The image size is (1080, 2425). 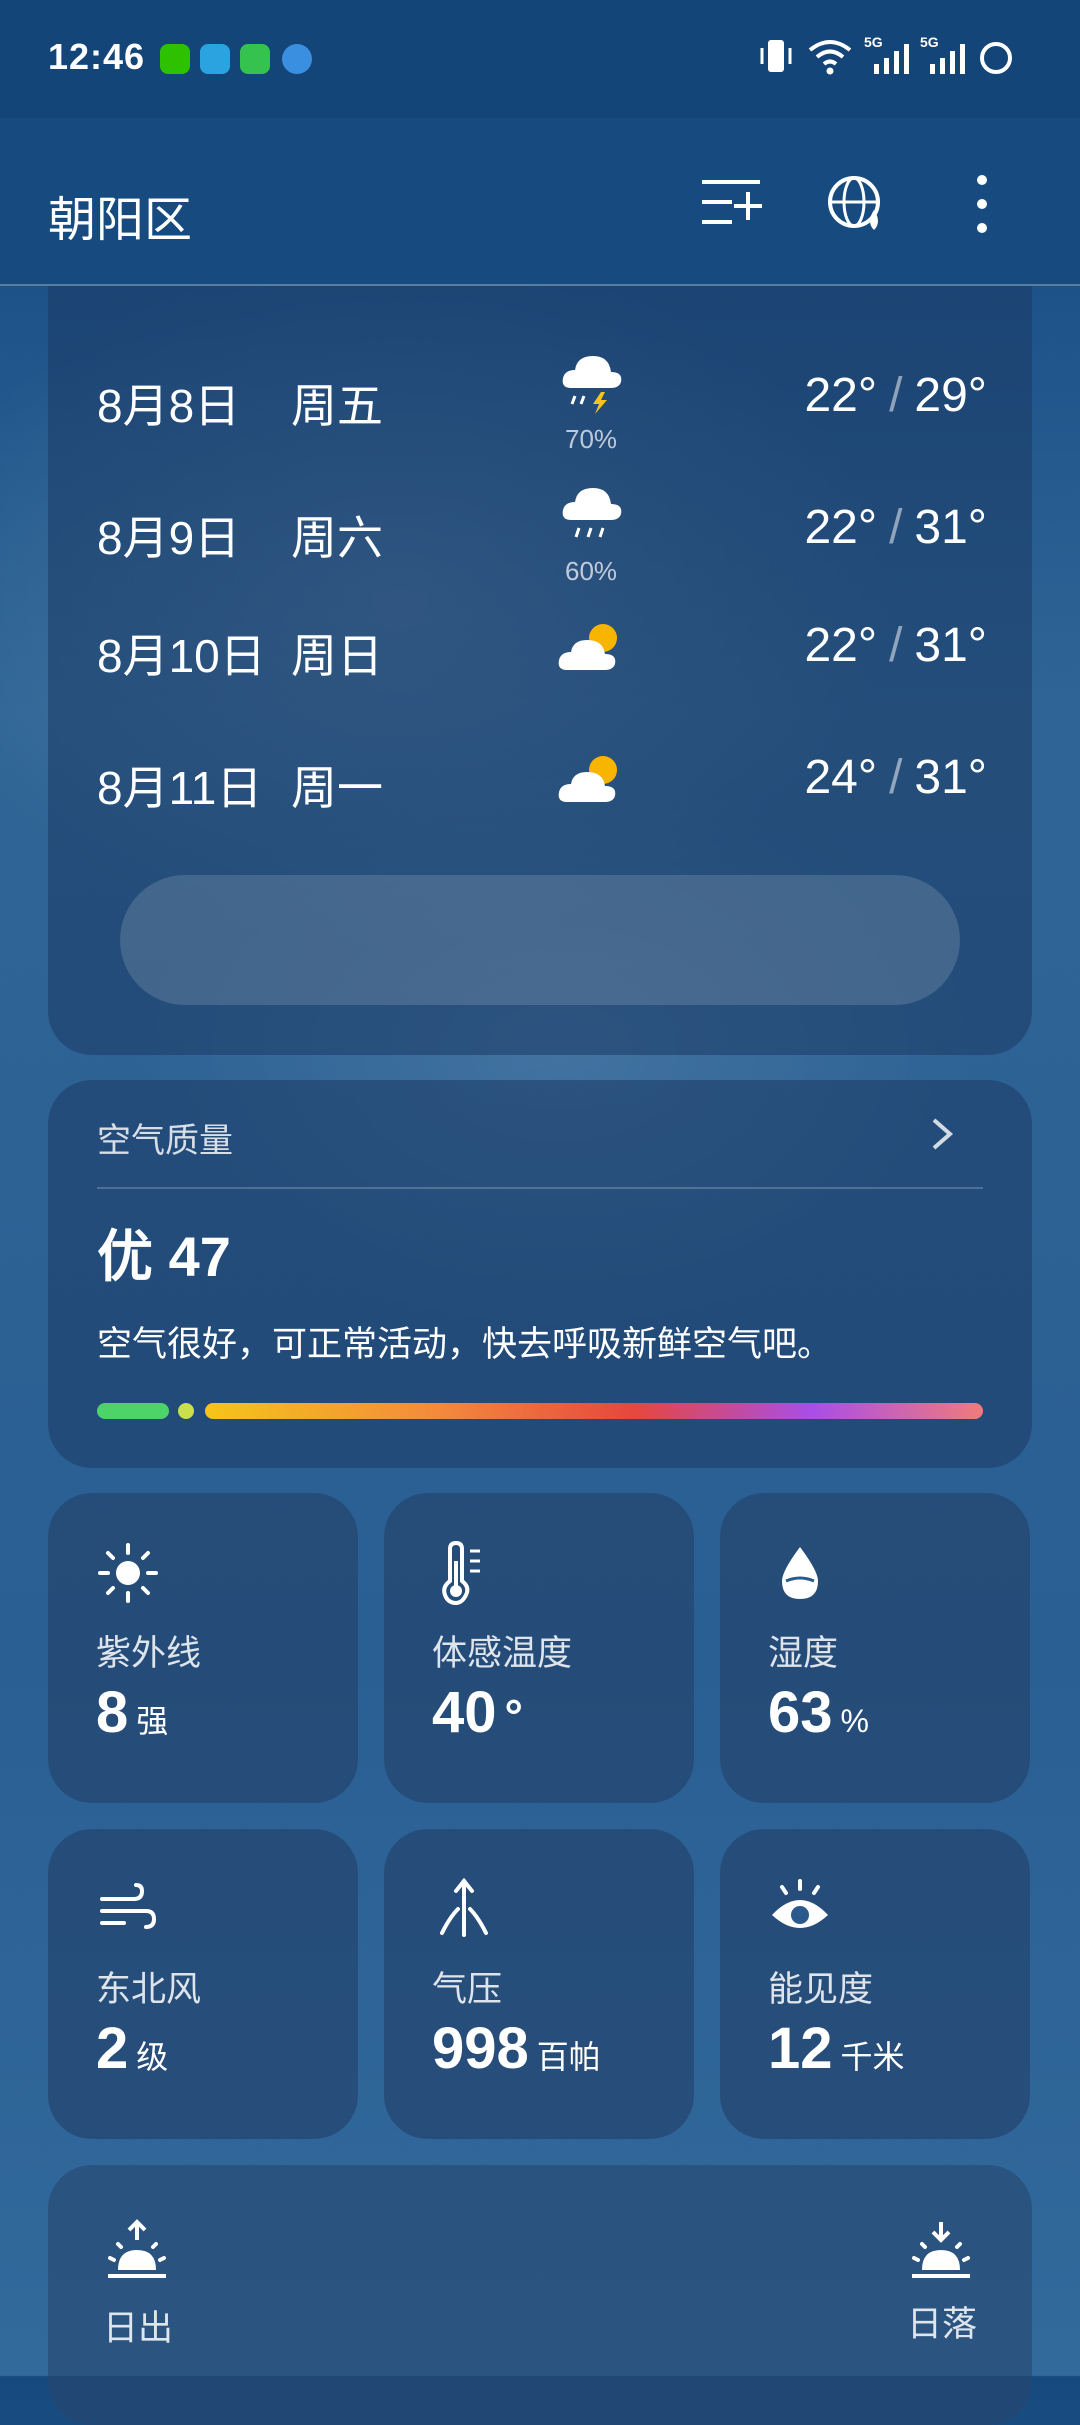 What do you see at coordinates (464, 1907) in the screenshot?
I see `pressure-icon` at bounding box center [464, 1907].